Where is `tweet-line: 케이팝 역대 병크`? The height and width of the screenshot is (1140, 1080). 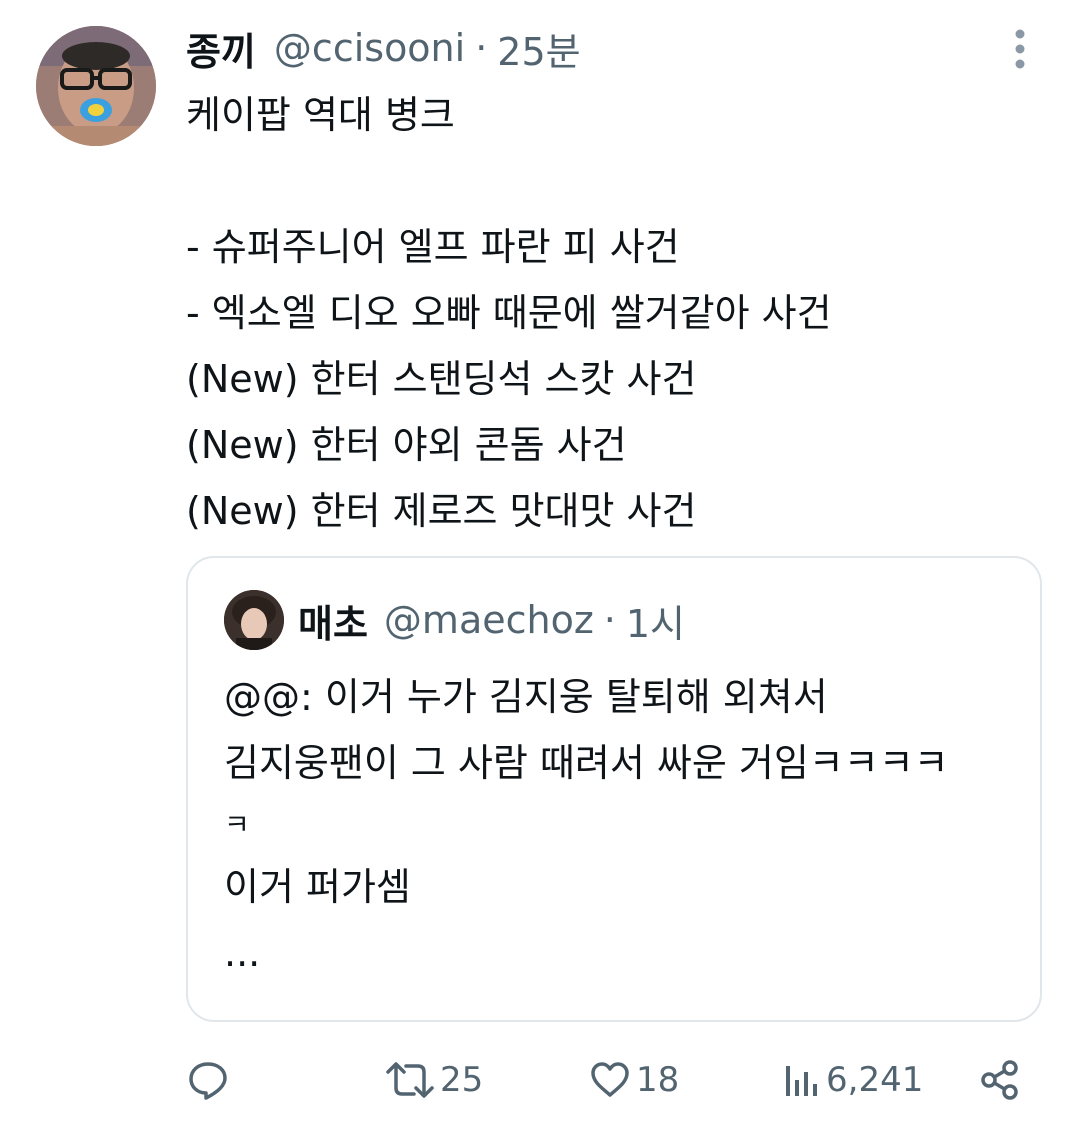 tweet-line: 케이팝 역대 병크 is located at coordinates (320, 115).